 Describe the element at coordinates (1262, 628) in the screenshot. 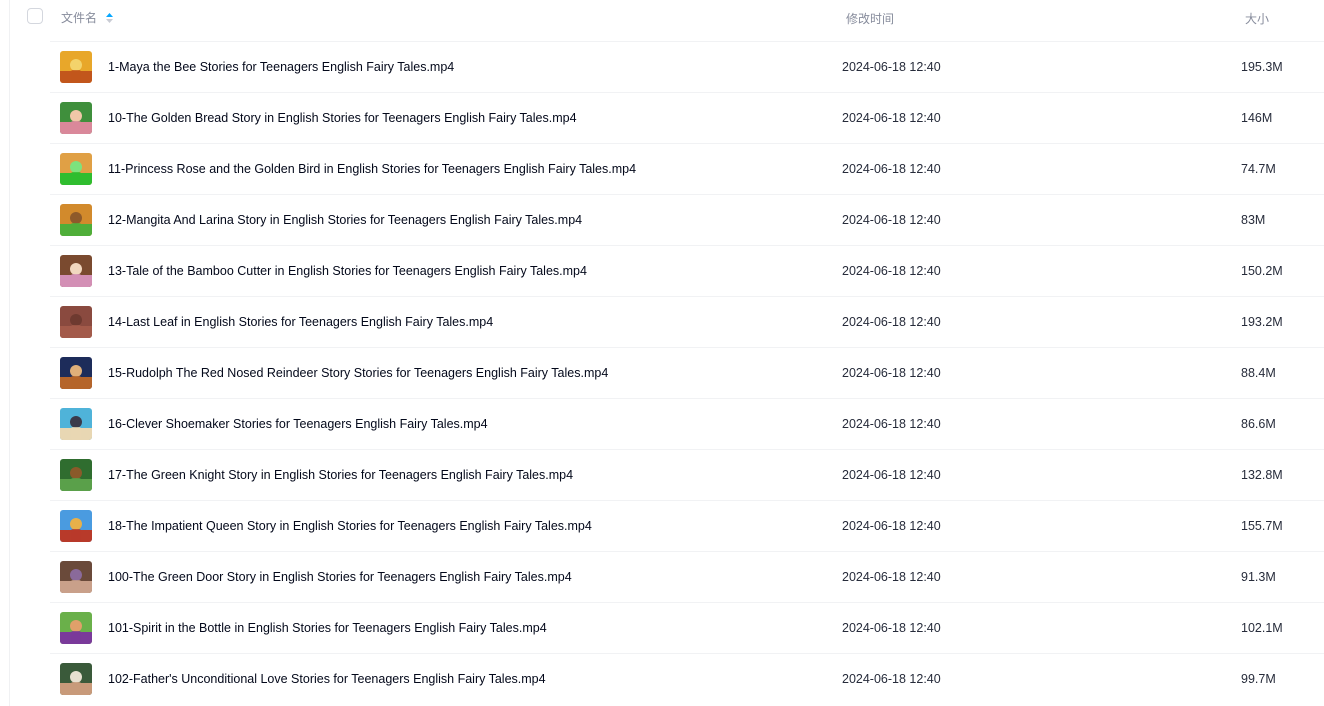

I see `file-size: 102.1M` at that location.